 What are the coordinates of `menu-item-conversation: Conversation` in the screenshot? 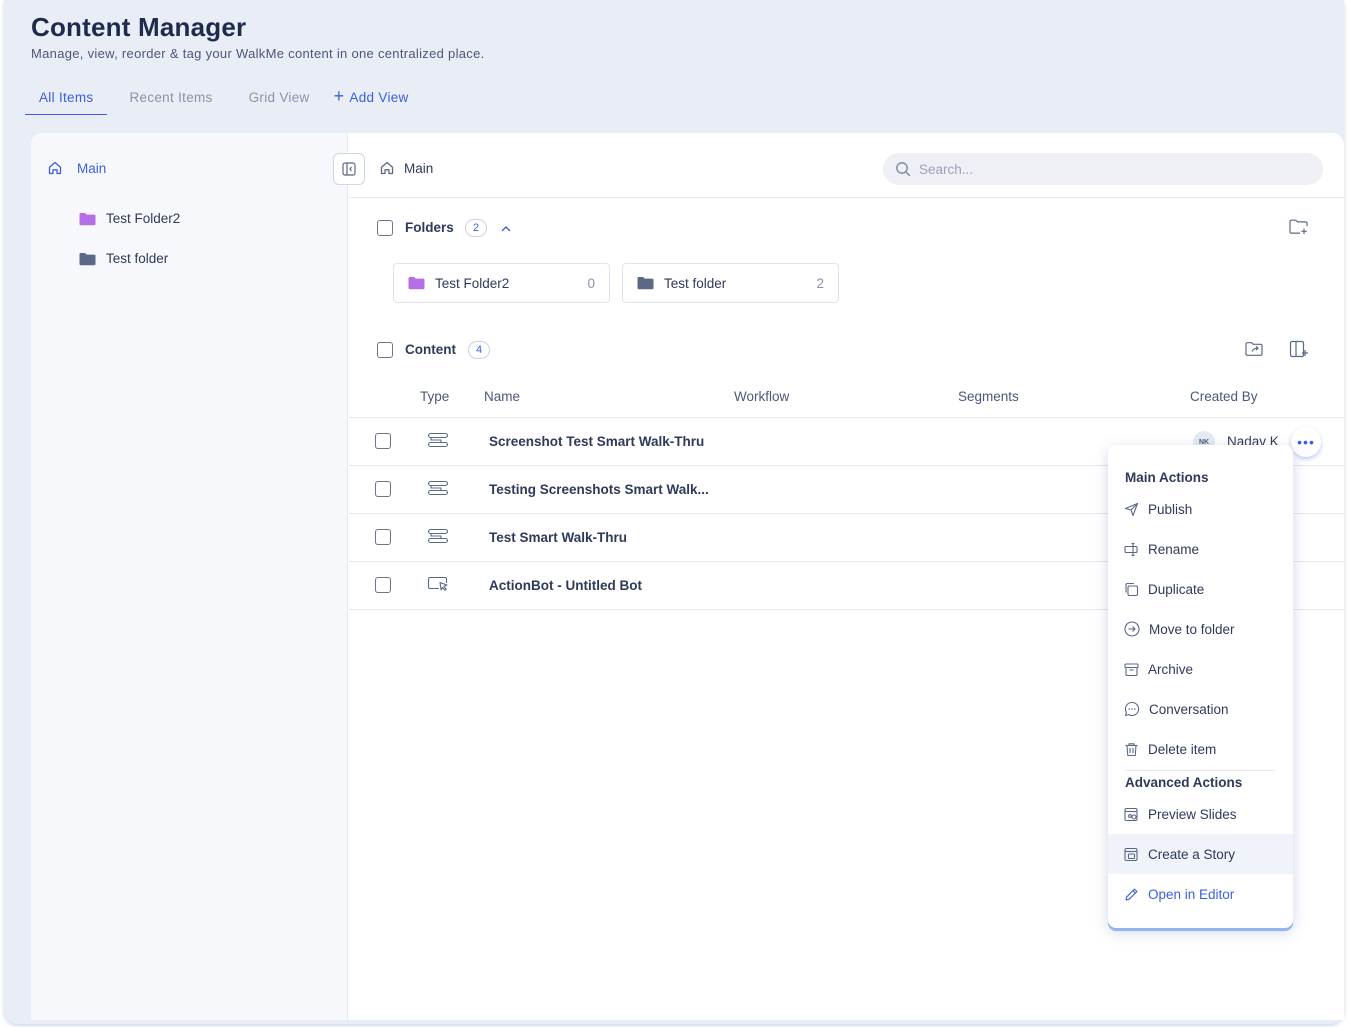 It's located at (1200, 709).